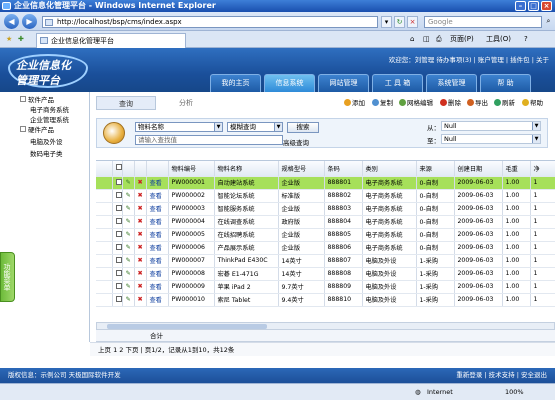 Image resolution: width=555 pixels, height=400 pixels. I want to click on nav-tab-info: 信息系统, so click(289, 83).